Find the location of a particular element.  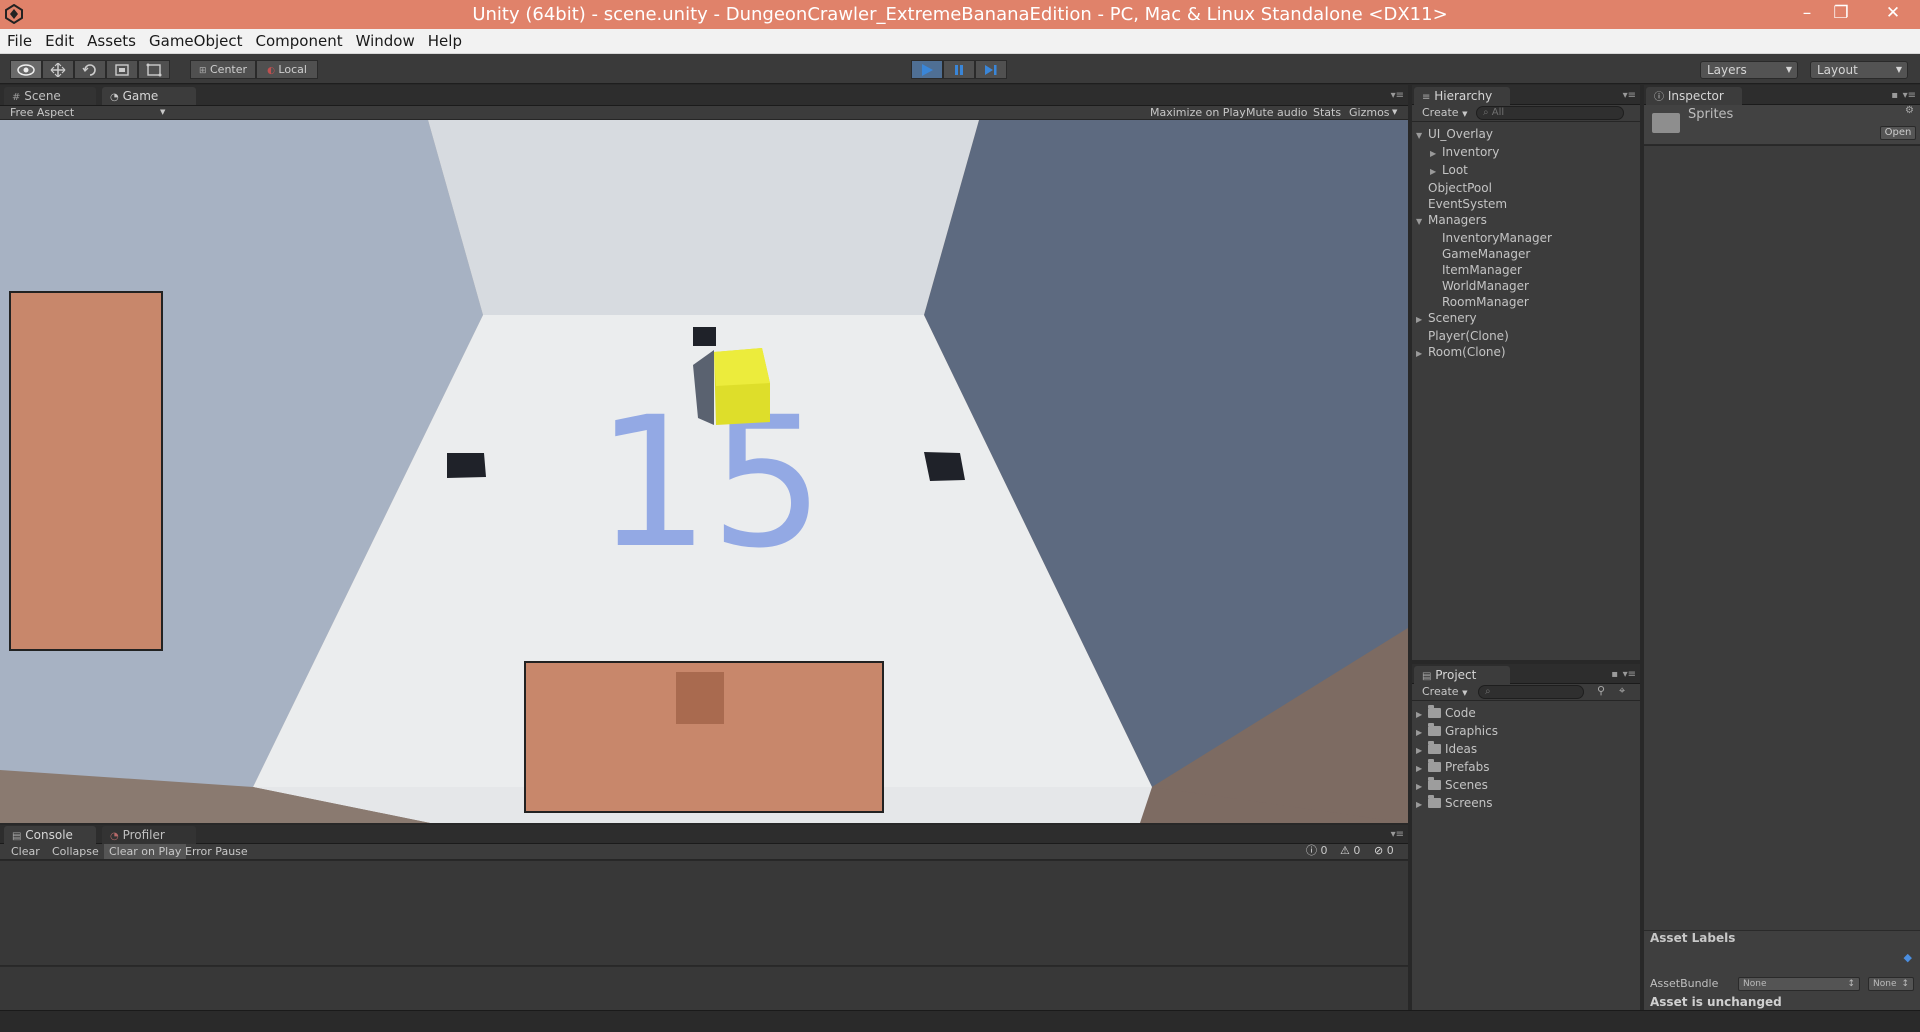

project-create-label: Create is located at coordinates (1440, 691).